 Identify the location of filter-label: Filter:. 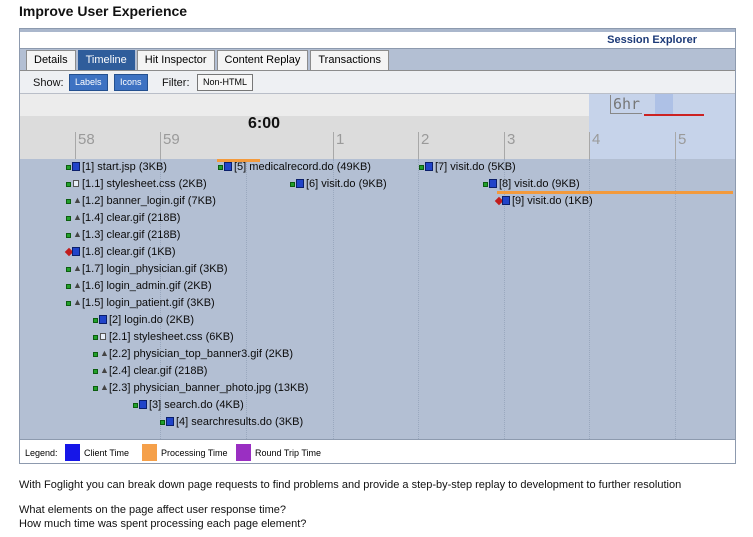
(176, 83).